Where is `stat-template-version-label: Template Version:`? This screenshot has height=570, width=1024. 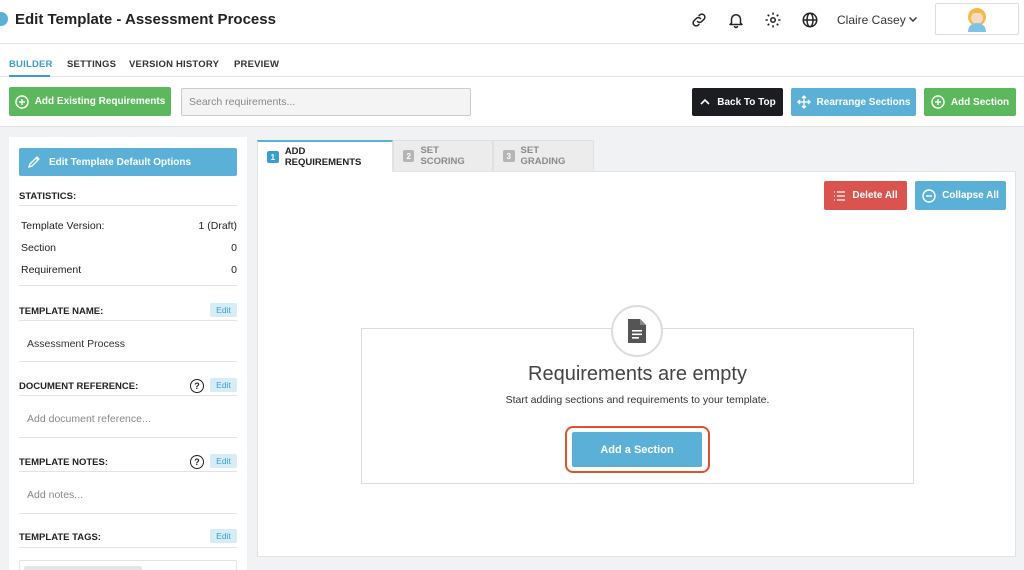 stat-template-version-label: Template Version: is located at coordinates (63, 226).